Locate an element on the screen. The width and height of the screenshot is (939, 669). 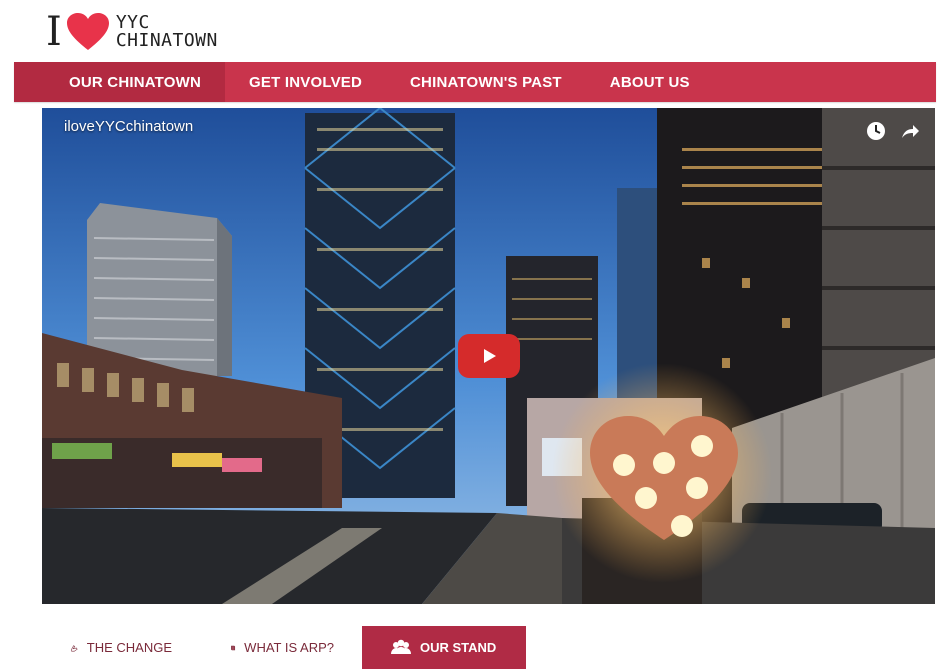
tab-label: THE CHANGE is located at coordinates (129, 647).